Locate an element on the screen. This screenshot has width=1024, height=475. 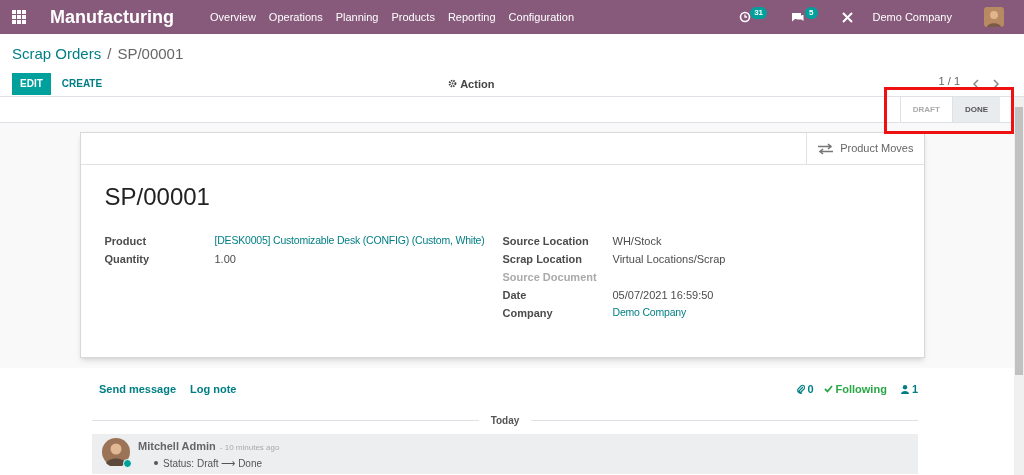
action-button: Action is located at coordinates (471, 83).